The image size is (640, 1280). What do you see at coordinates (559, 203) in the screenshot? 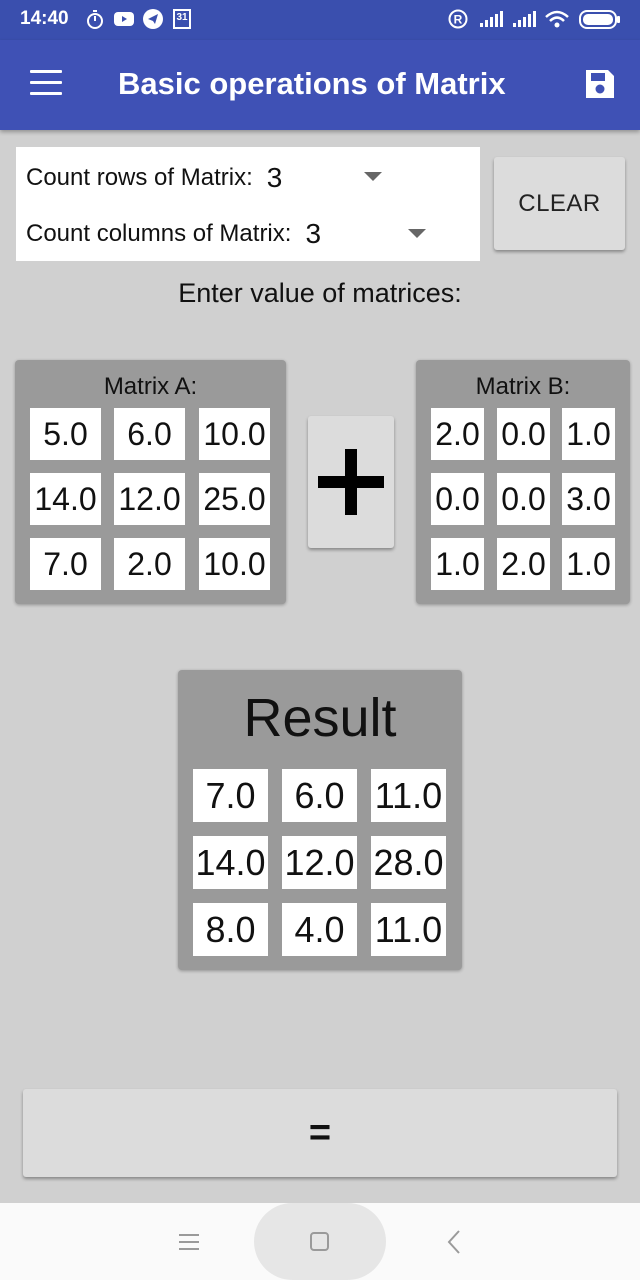
I see `clear-button: CLEAR` at bounding box center [559, 203].